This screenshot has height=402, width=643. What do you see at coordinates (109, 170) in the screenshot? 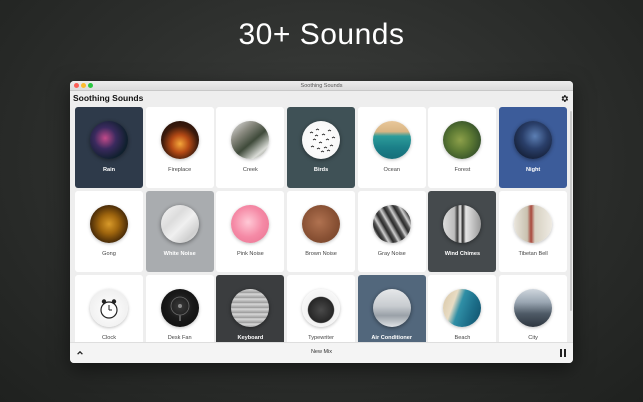
I see `sound-label: Rain` at bounding box center [109, 170].